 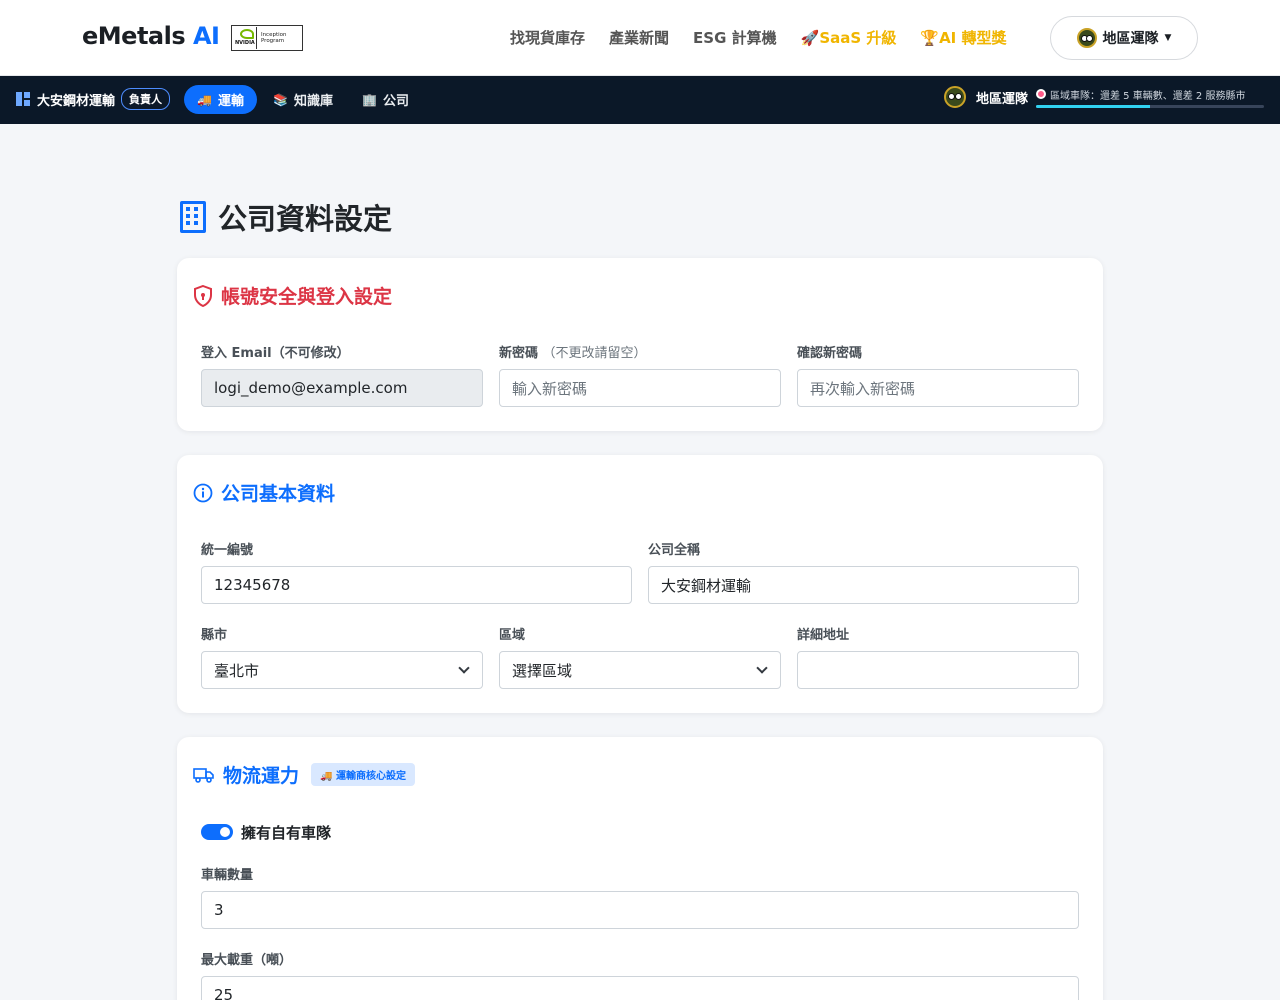 I want to click on truck-icon: 🚚, so click(x=204, y=99).